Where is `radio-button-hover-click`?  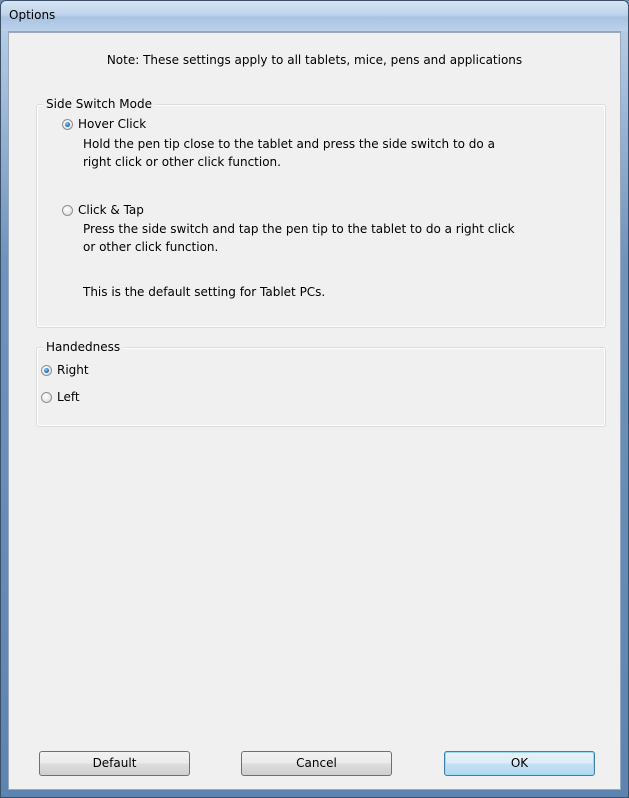
radio-button-hover-click is located at coordinates (67, 124).